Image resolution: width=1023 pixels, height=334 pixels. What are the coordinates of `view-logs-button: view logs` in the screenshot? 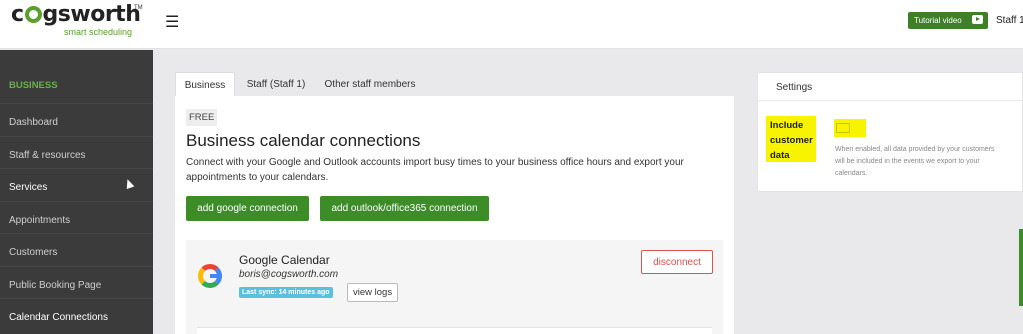 It's located at (373, 292).